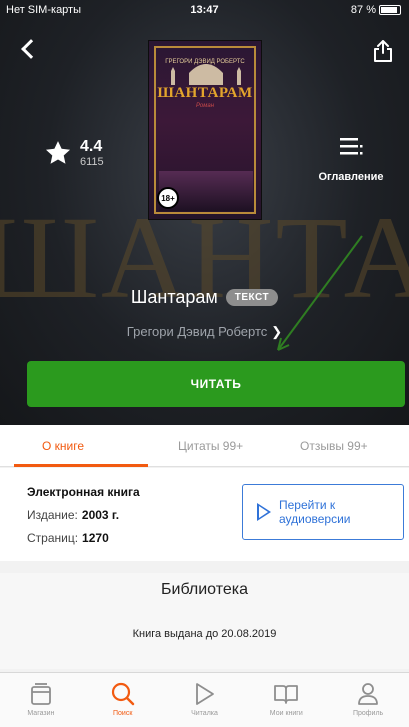  What do you see at coordinates (204, 634) in the screenshot?
I see `loan-due-text: Книга выдана до 20.08.2019` at bounding box center [204, 634].